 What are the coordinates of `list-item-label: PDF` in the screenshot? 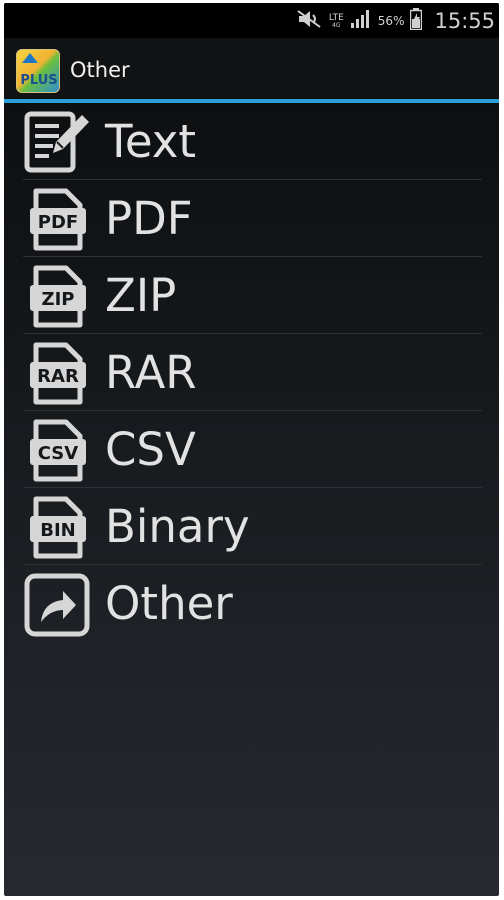 It's located at (149, 218).